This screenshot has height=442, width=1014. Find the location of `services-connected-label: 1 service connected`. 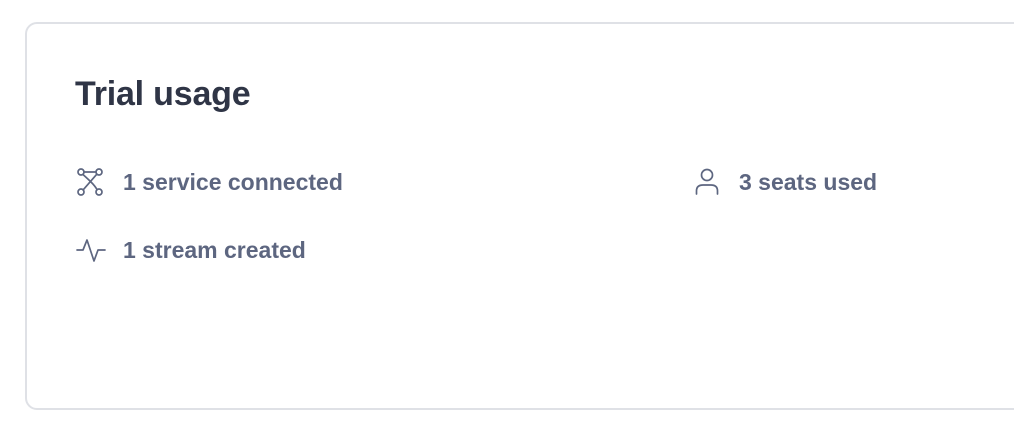

services-connected-label: 1 service connected is located at coordinates (233, 181).